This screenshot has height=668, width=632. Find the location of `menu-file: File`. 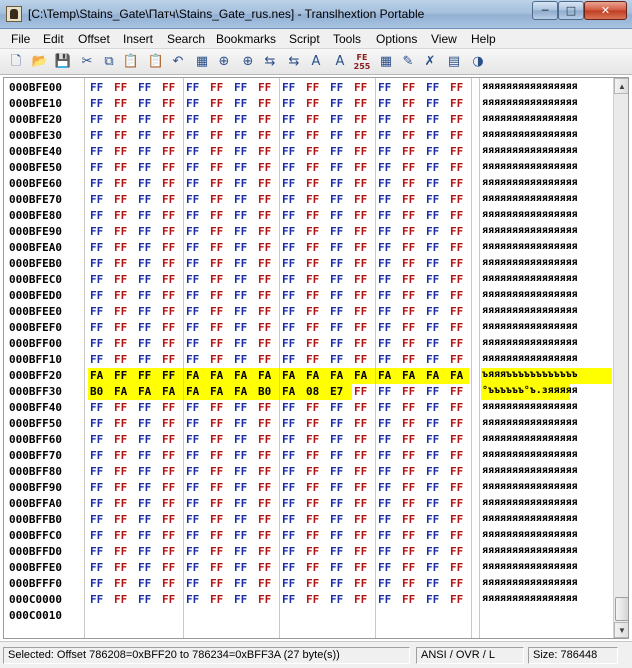

menu-file: File is located at coordinates (20, 39).